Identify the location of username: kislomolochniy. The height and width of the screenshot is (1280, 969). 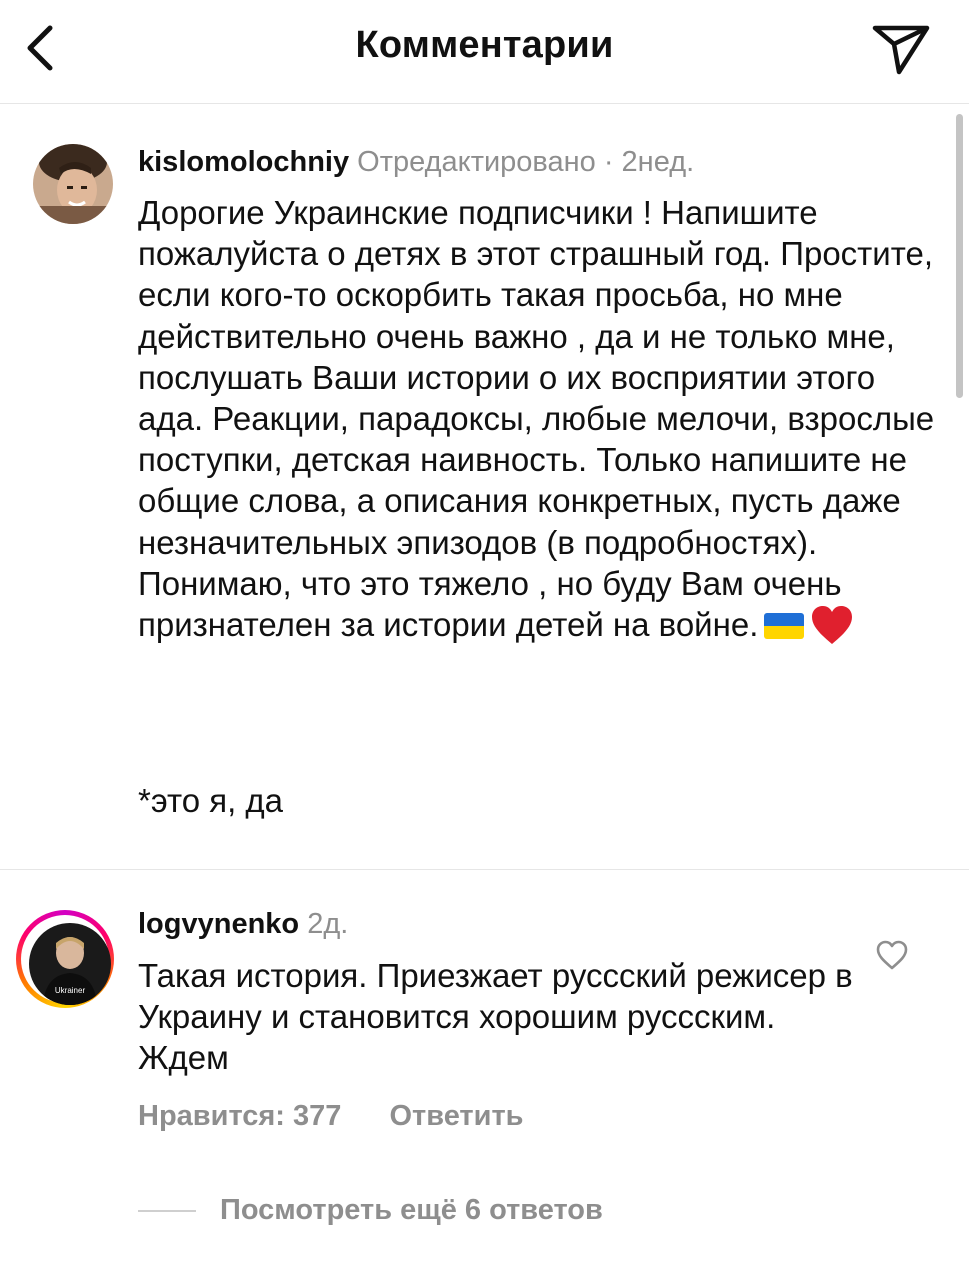
(243, 162).